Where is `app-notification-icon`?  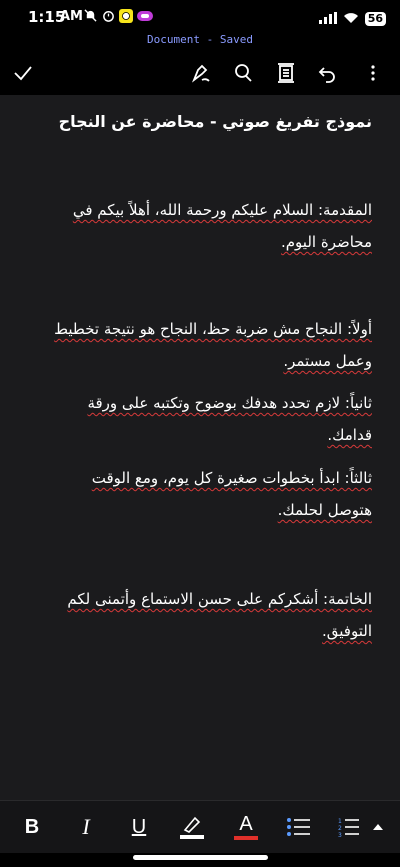 app-notification-icon is located at coordinates (145, 16).